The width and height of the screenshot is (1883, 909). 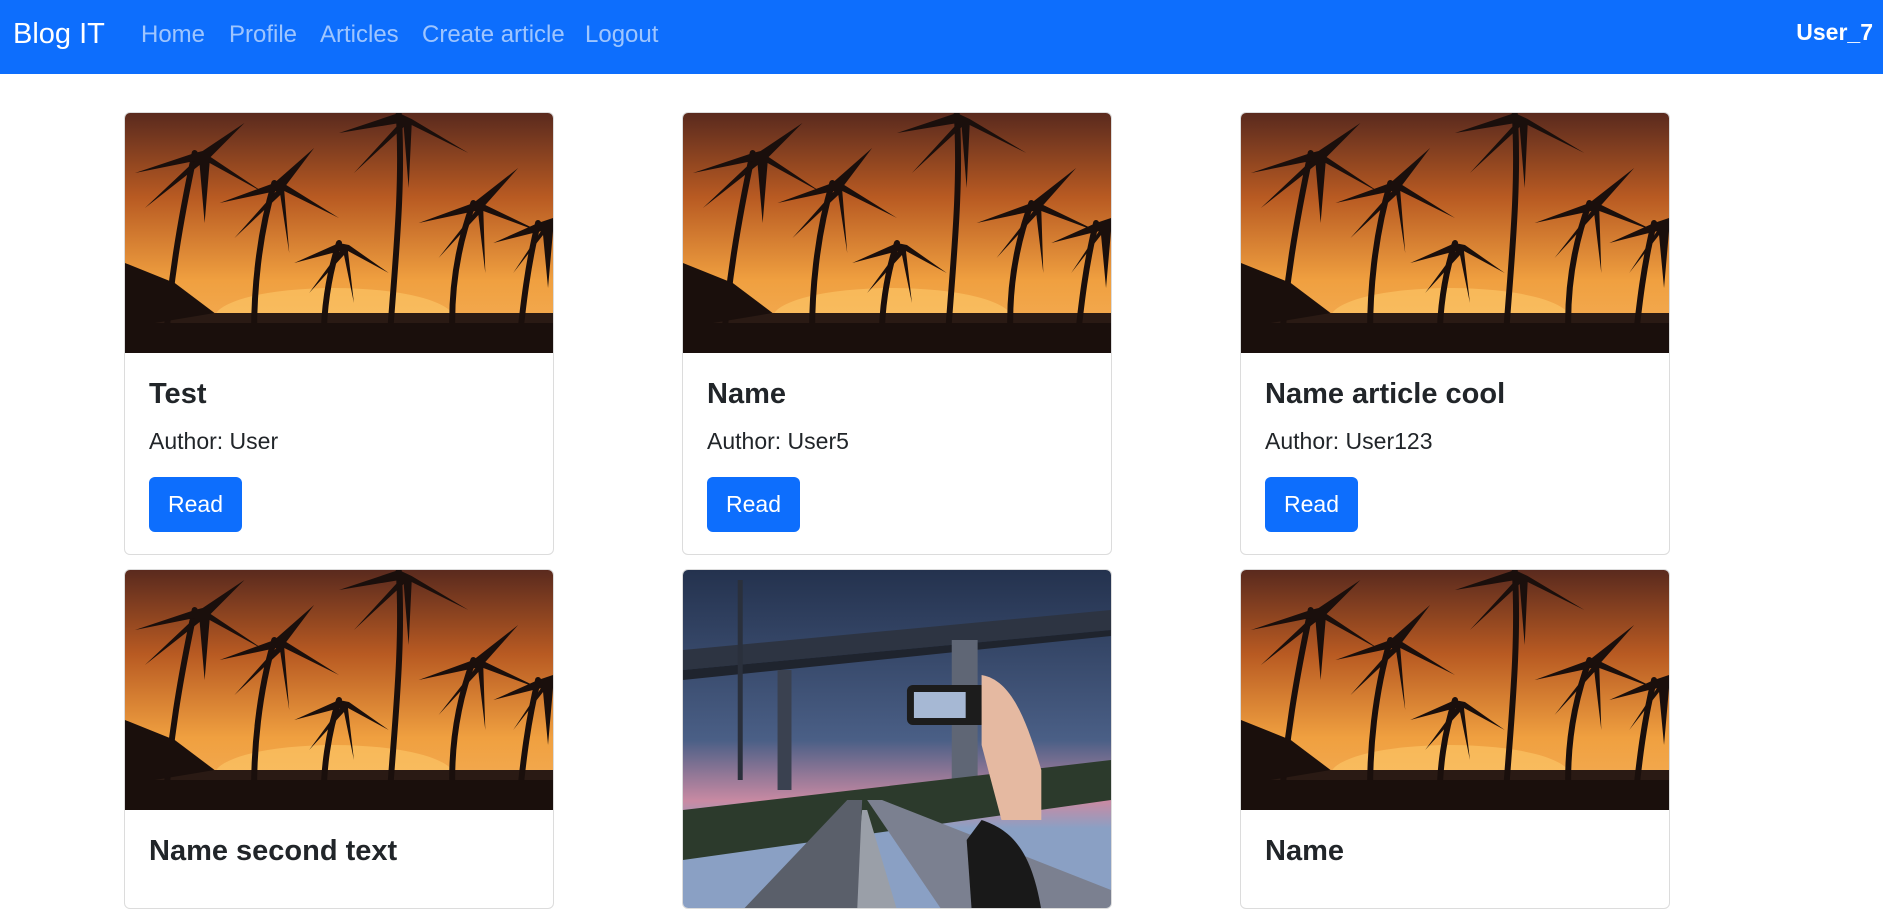 I want to click on brand-logo: Blog IT, so click(x=59, y=34).